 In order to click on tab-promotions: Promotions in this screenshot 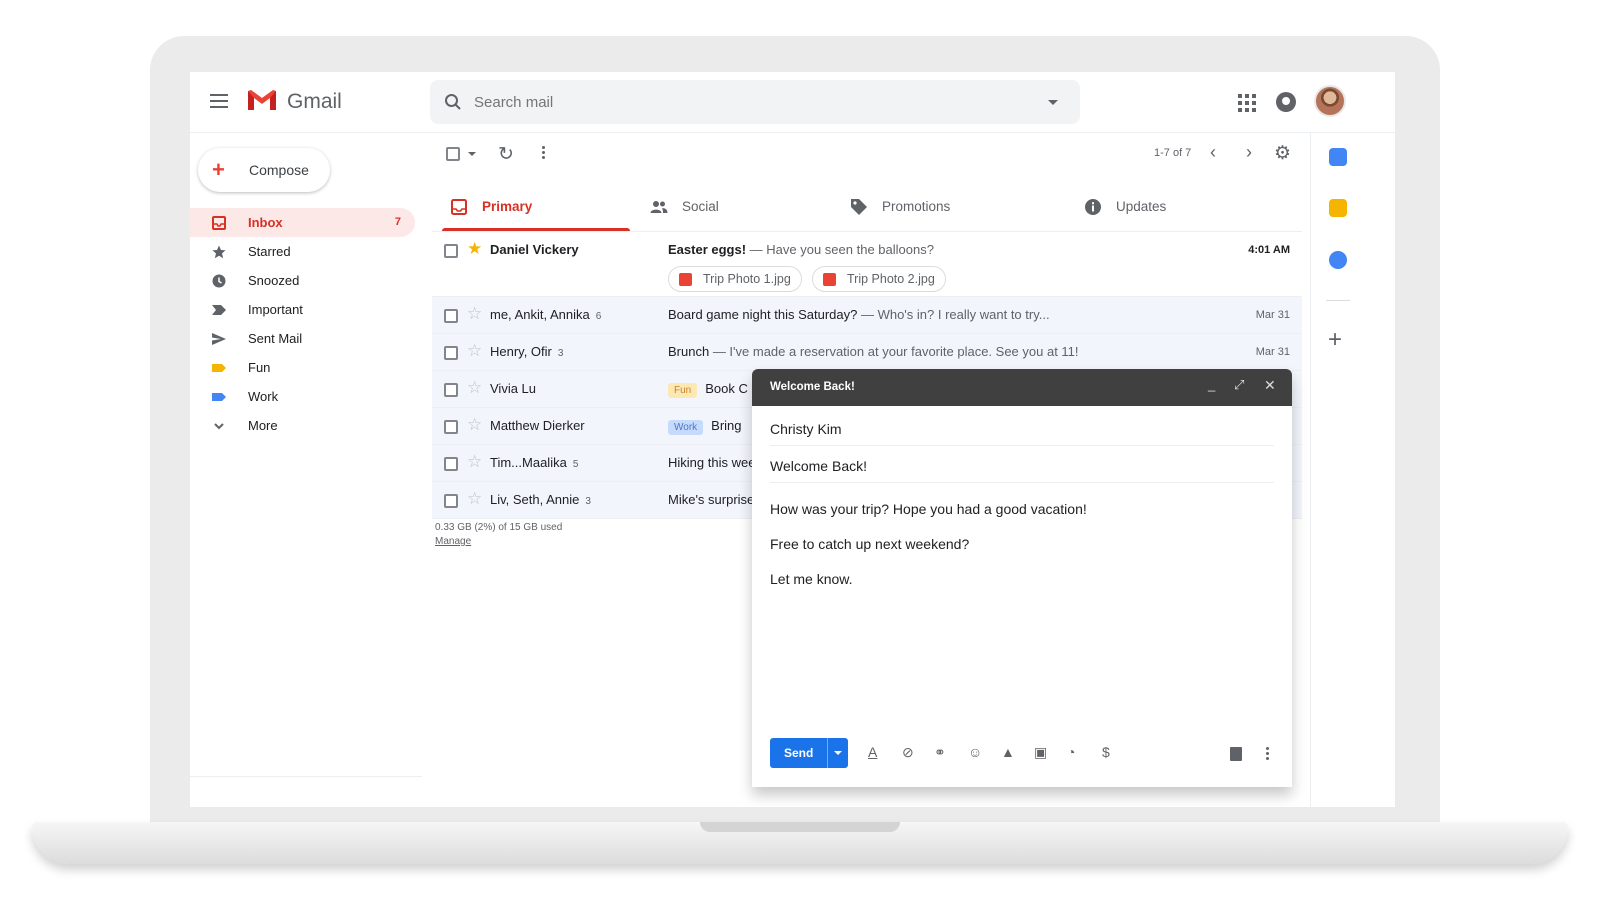, I will do `click(936, 209)`.